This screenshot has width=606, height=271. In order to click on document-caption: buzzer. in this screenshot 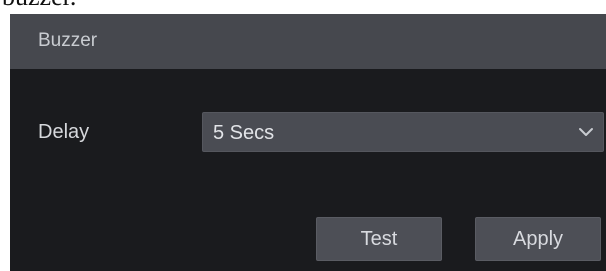, I will do `click(303, 7)`.